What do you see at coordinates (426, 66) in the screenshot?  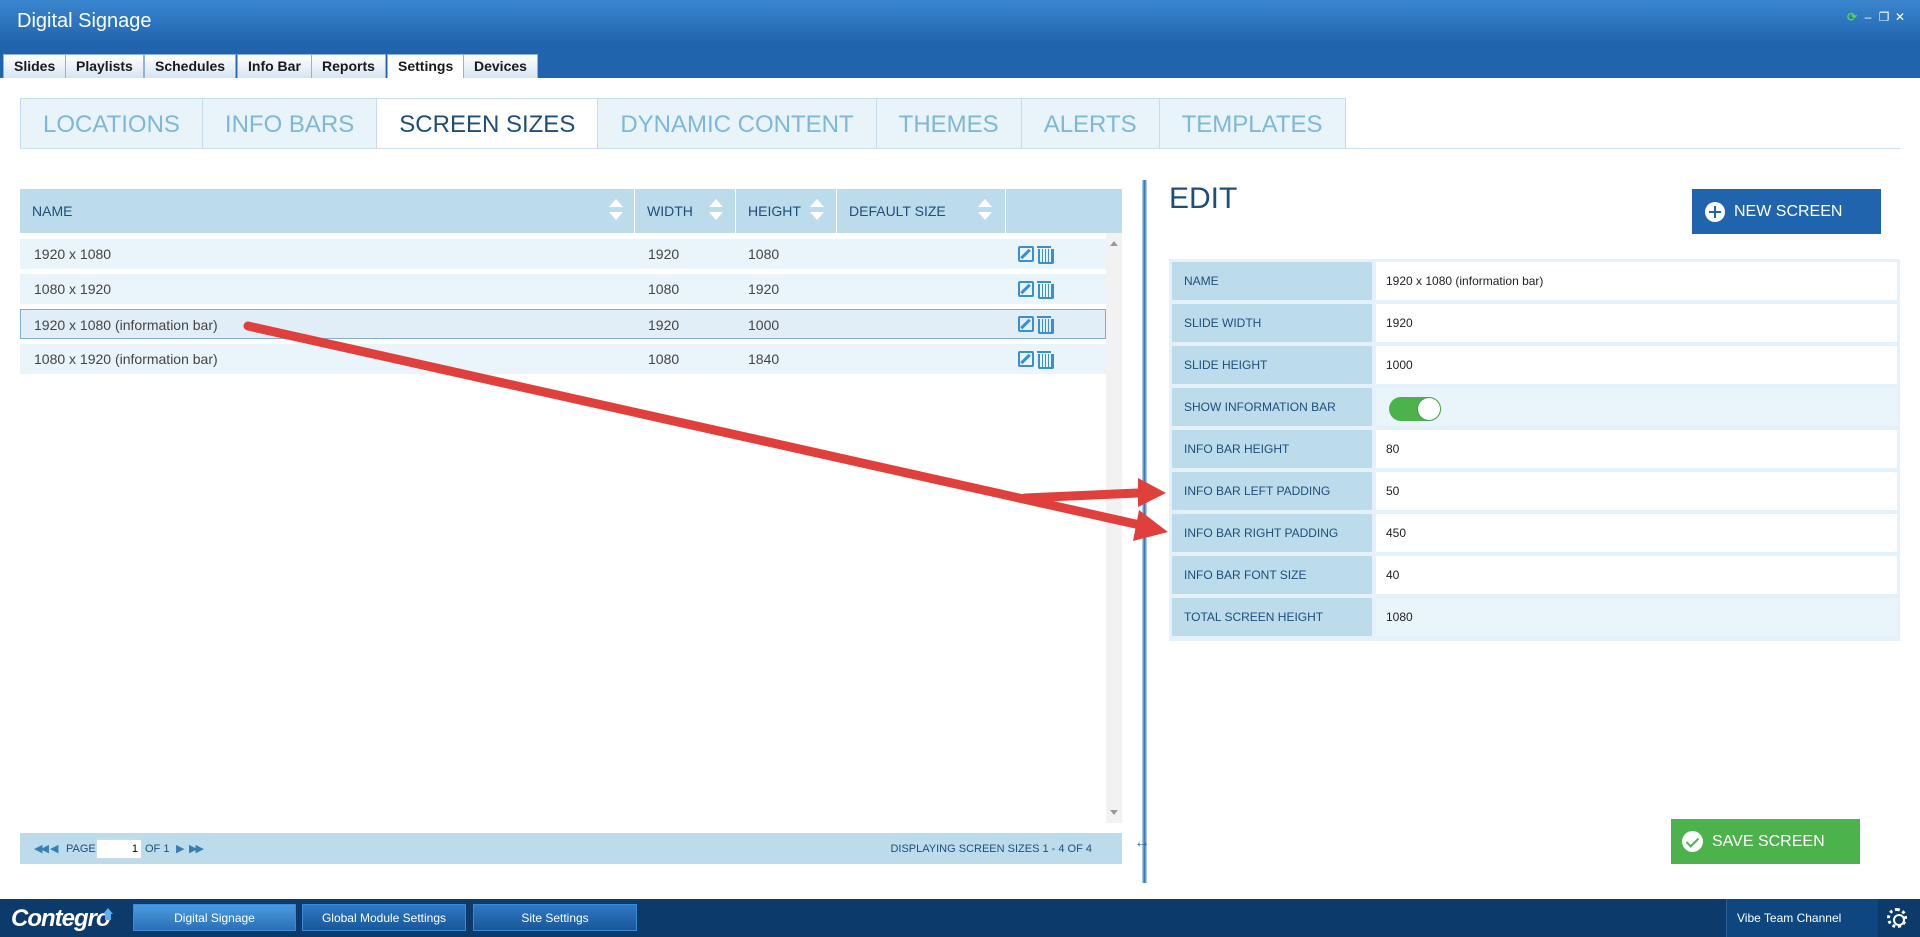 I see `tab-settings: Settings` at bounding box center [426, 66].